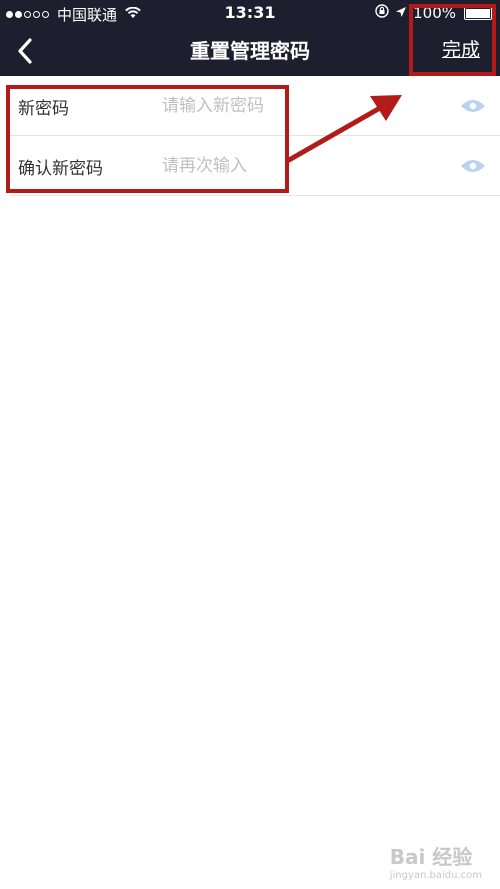 This screenshot has height=889, width=500. I want to click on status-bar: 中国联通 13:31 100%, so click(250, 13).